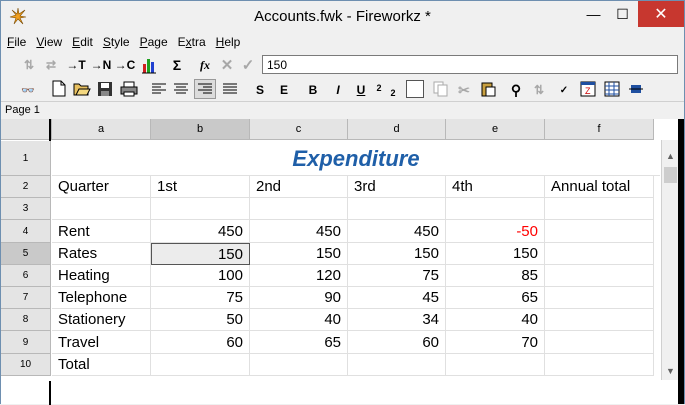 This screenshot has height=405, width=685. Describe the element at coordinates (397, 129) in the screenshot. I see `column-header-d: d` at that location.